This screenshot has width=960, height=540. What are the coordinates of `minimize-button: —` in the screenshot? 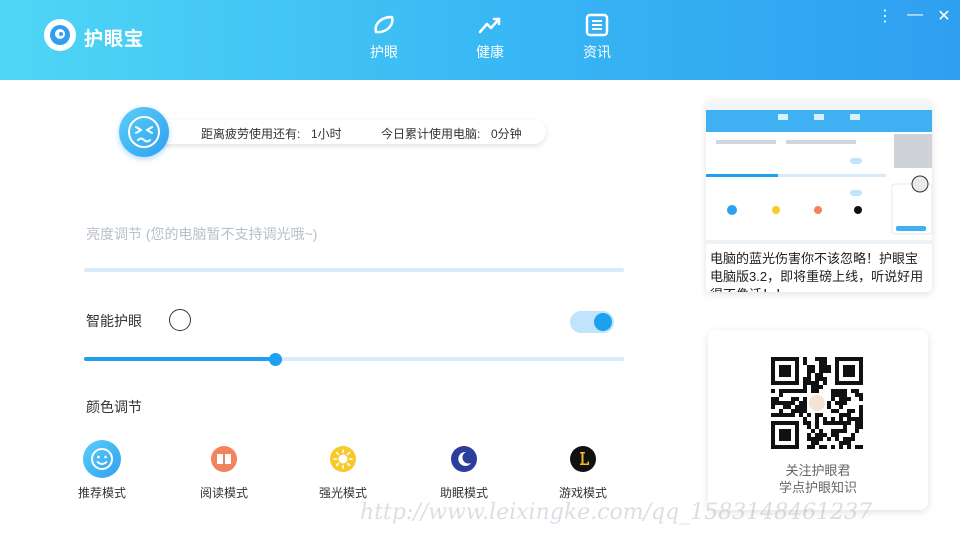 It's located at (915, 15).